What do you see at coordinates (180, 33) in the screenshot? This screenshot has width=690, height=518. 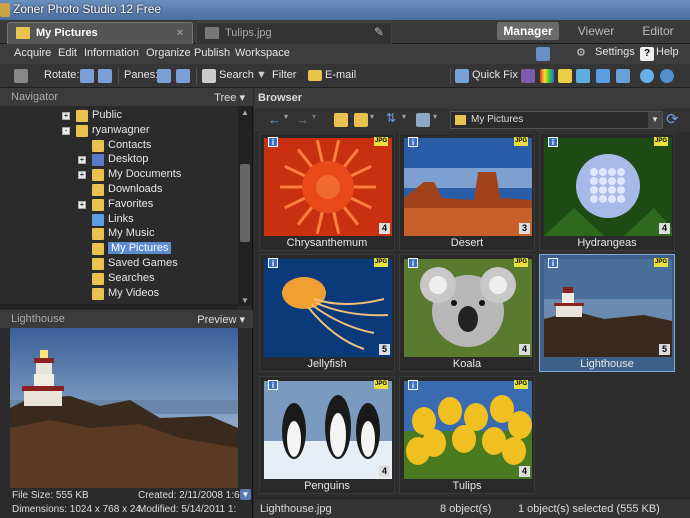 I see `close-icon: ×` at bounding box center [180, 33].